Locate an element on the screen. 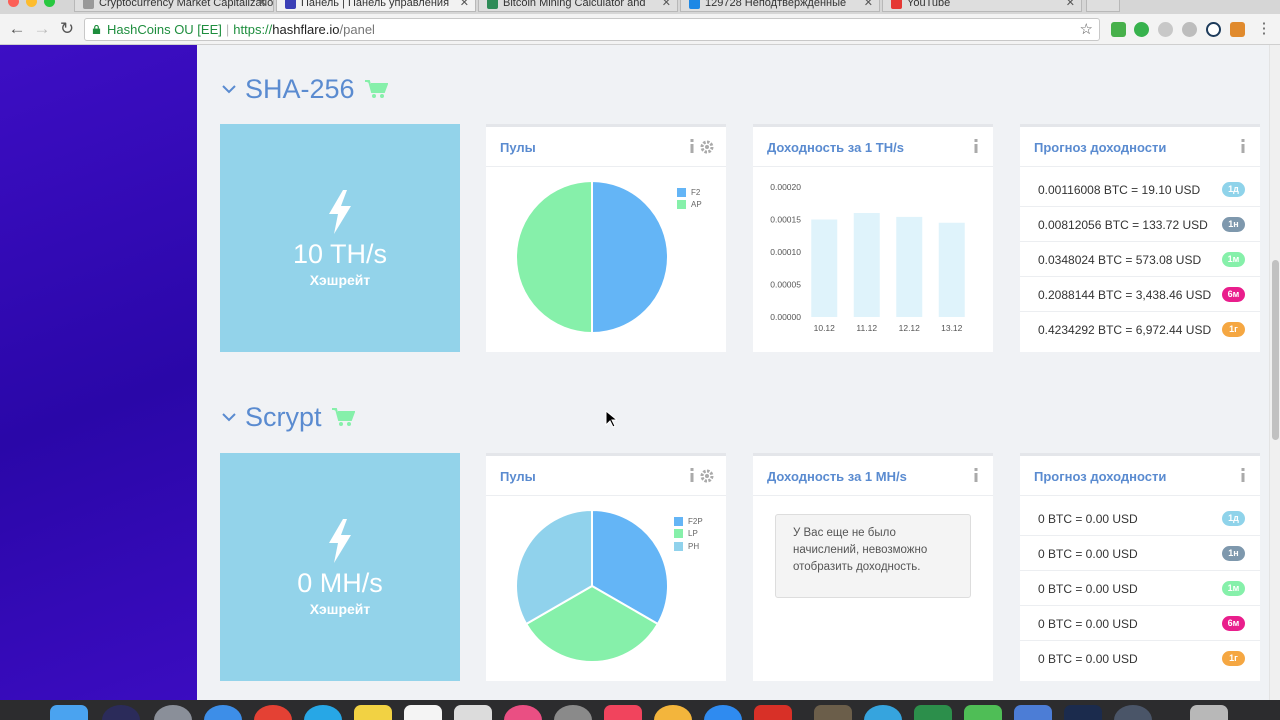 The height and width of the screenshot is (720, 1280). itunes-app-icon is located at coordinates (523, 712).